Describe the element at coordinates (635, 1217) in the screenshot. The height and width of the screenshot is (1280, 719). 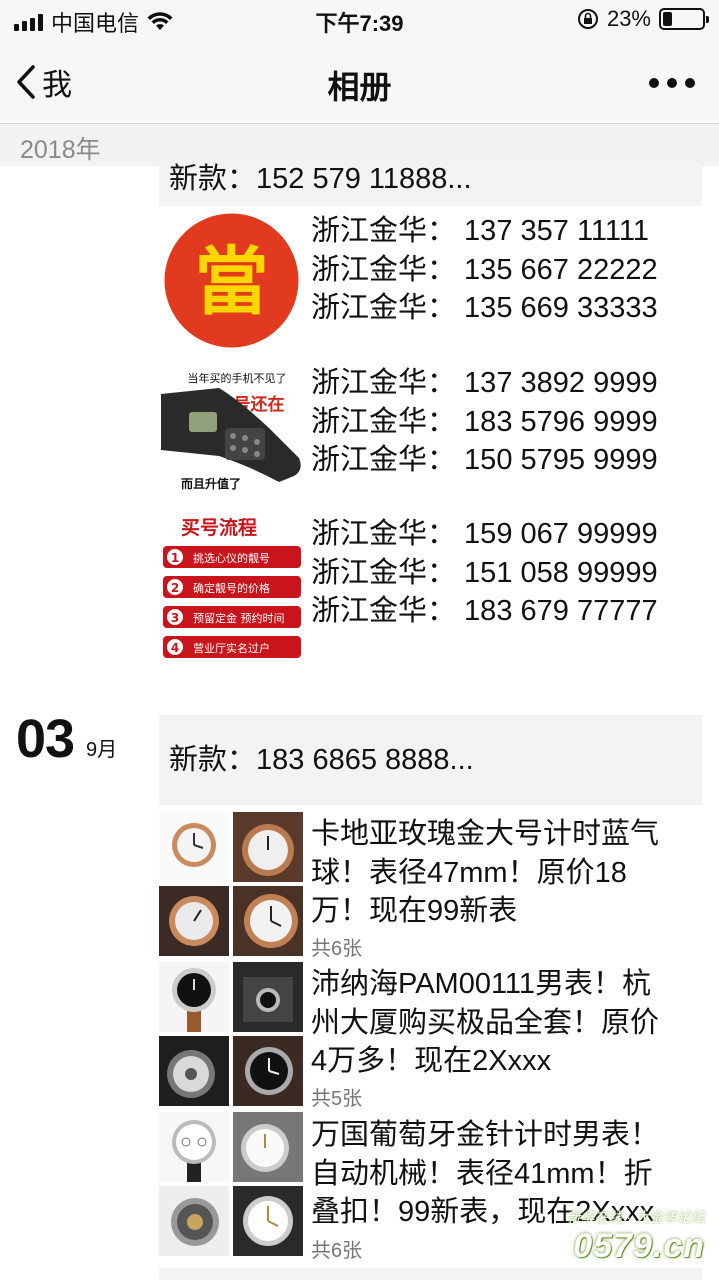
I see `watermark-subtitle: 新华在线 · 大金华论坛` at that location.